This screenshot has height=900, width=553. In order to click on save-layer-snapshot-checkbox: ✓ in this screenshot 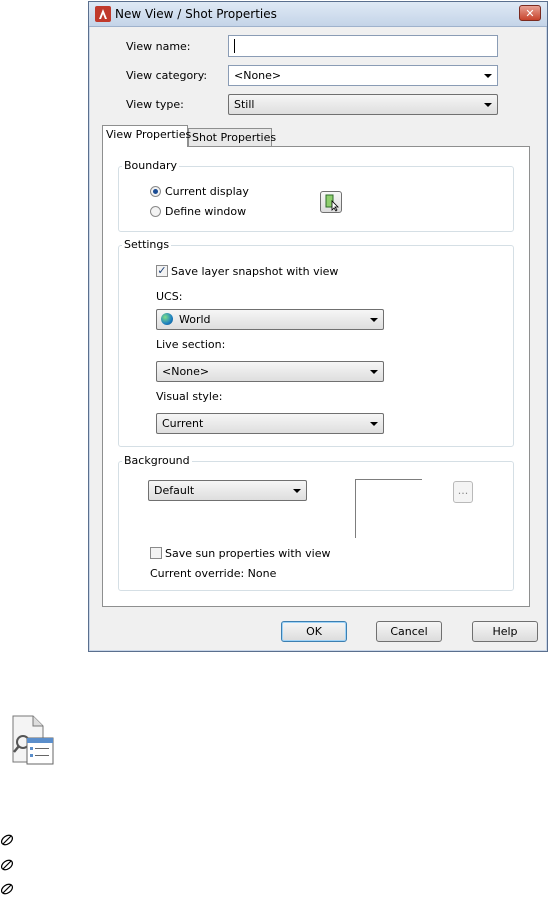, I will do `click(162, 271)`.